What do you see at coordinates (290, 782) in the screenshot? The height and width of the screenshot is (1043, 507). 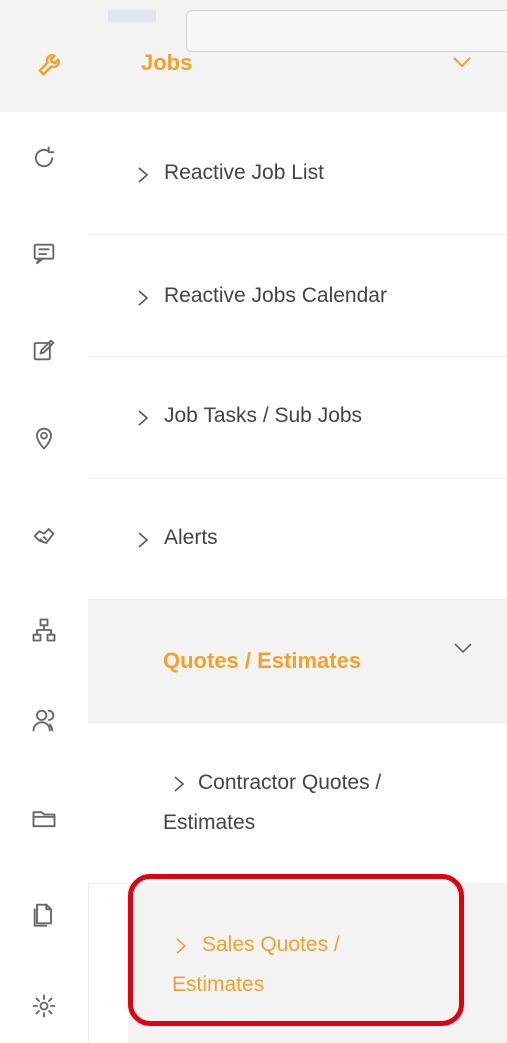 I see `menu-item-label: Contractor Quotes /` at bounding box center [290, 782].